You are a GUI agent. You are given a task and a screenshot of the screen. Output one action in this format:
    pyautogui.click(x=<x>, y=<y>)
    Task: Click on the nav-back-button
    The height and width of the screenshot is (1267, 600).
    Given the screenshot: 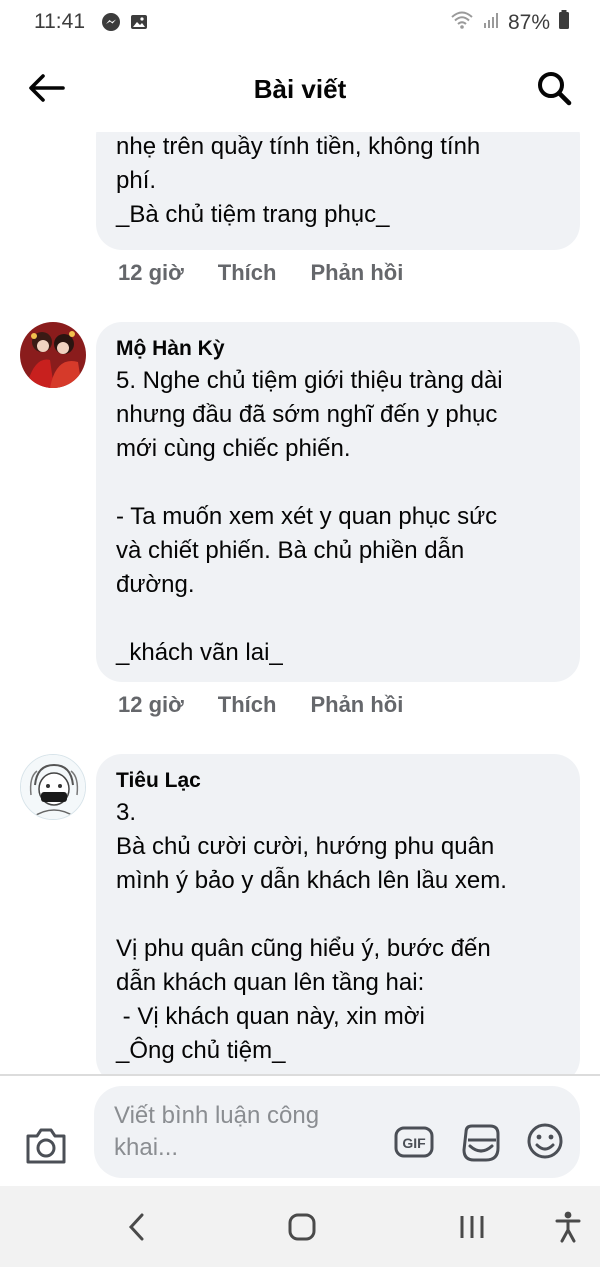 What is the action you would take?
    pyautogui.click(x=136, y=1227)
    